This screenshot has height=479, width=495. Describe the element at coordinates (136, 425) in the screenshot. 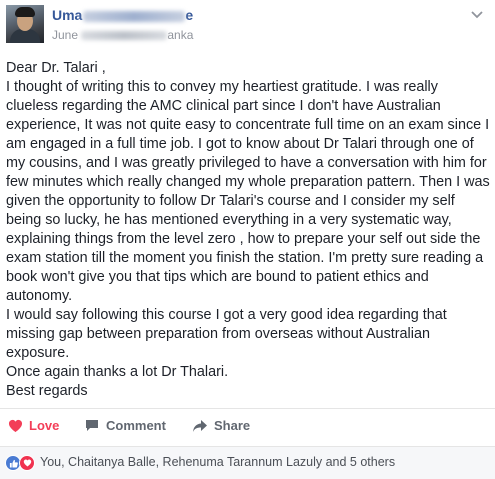

I see `comment-label: Comment` at that location.